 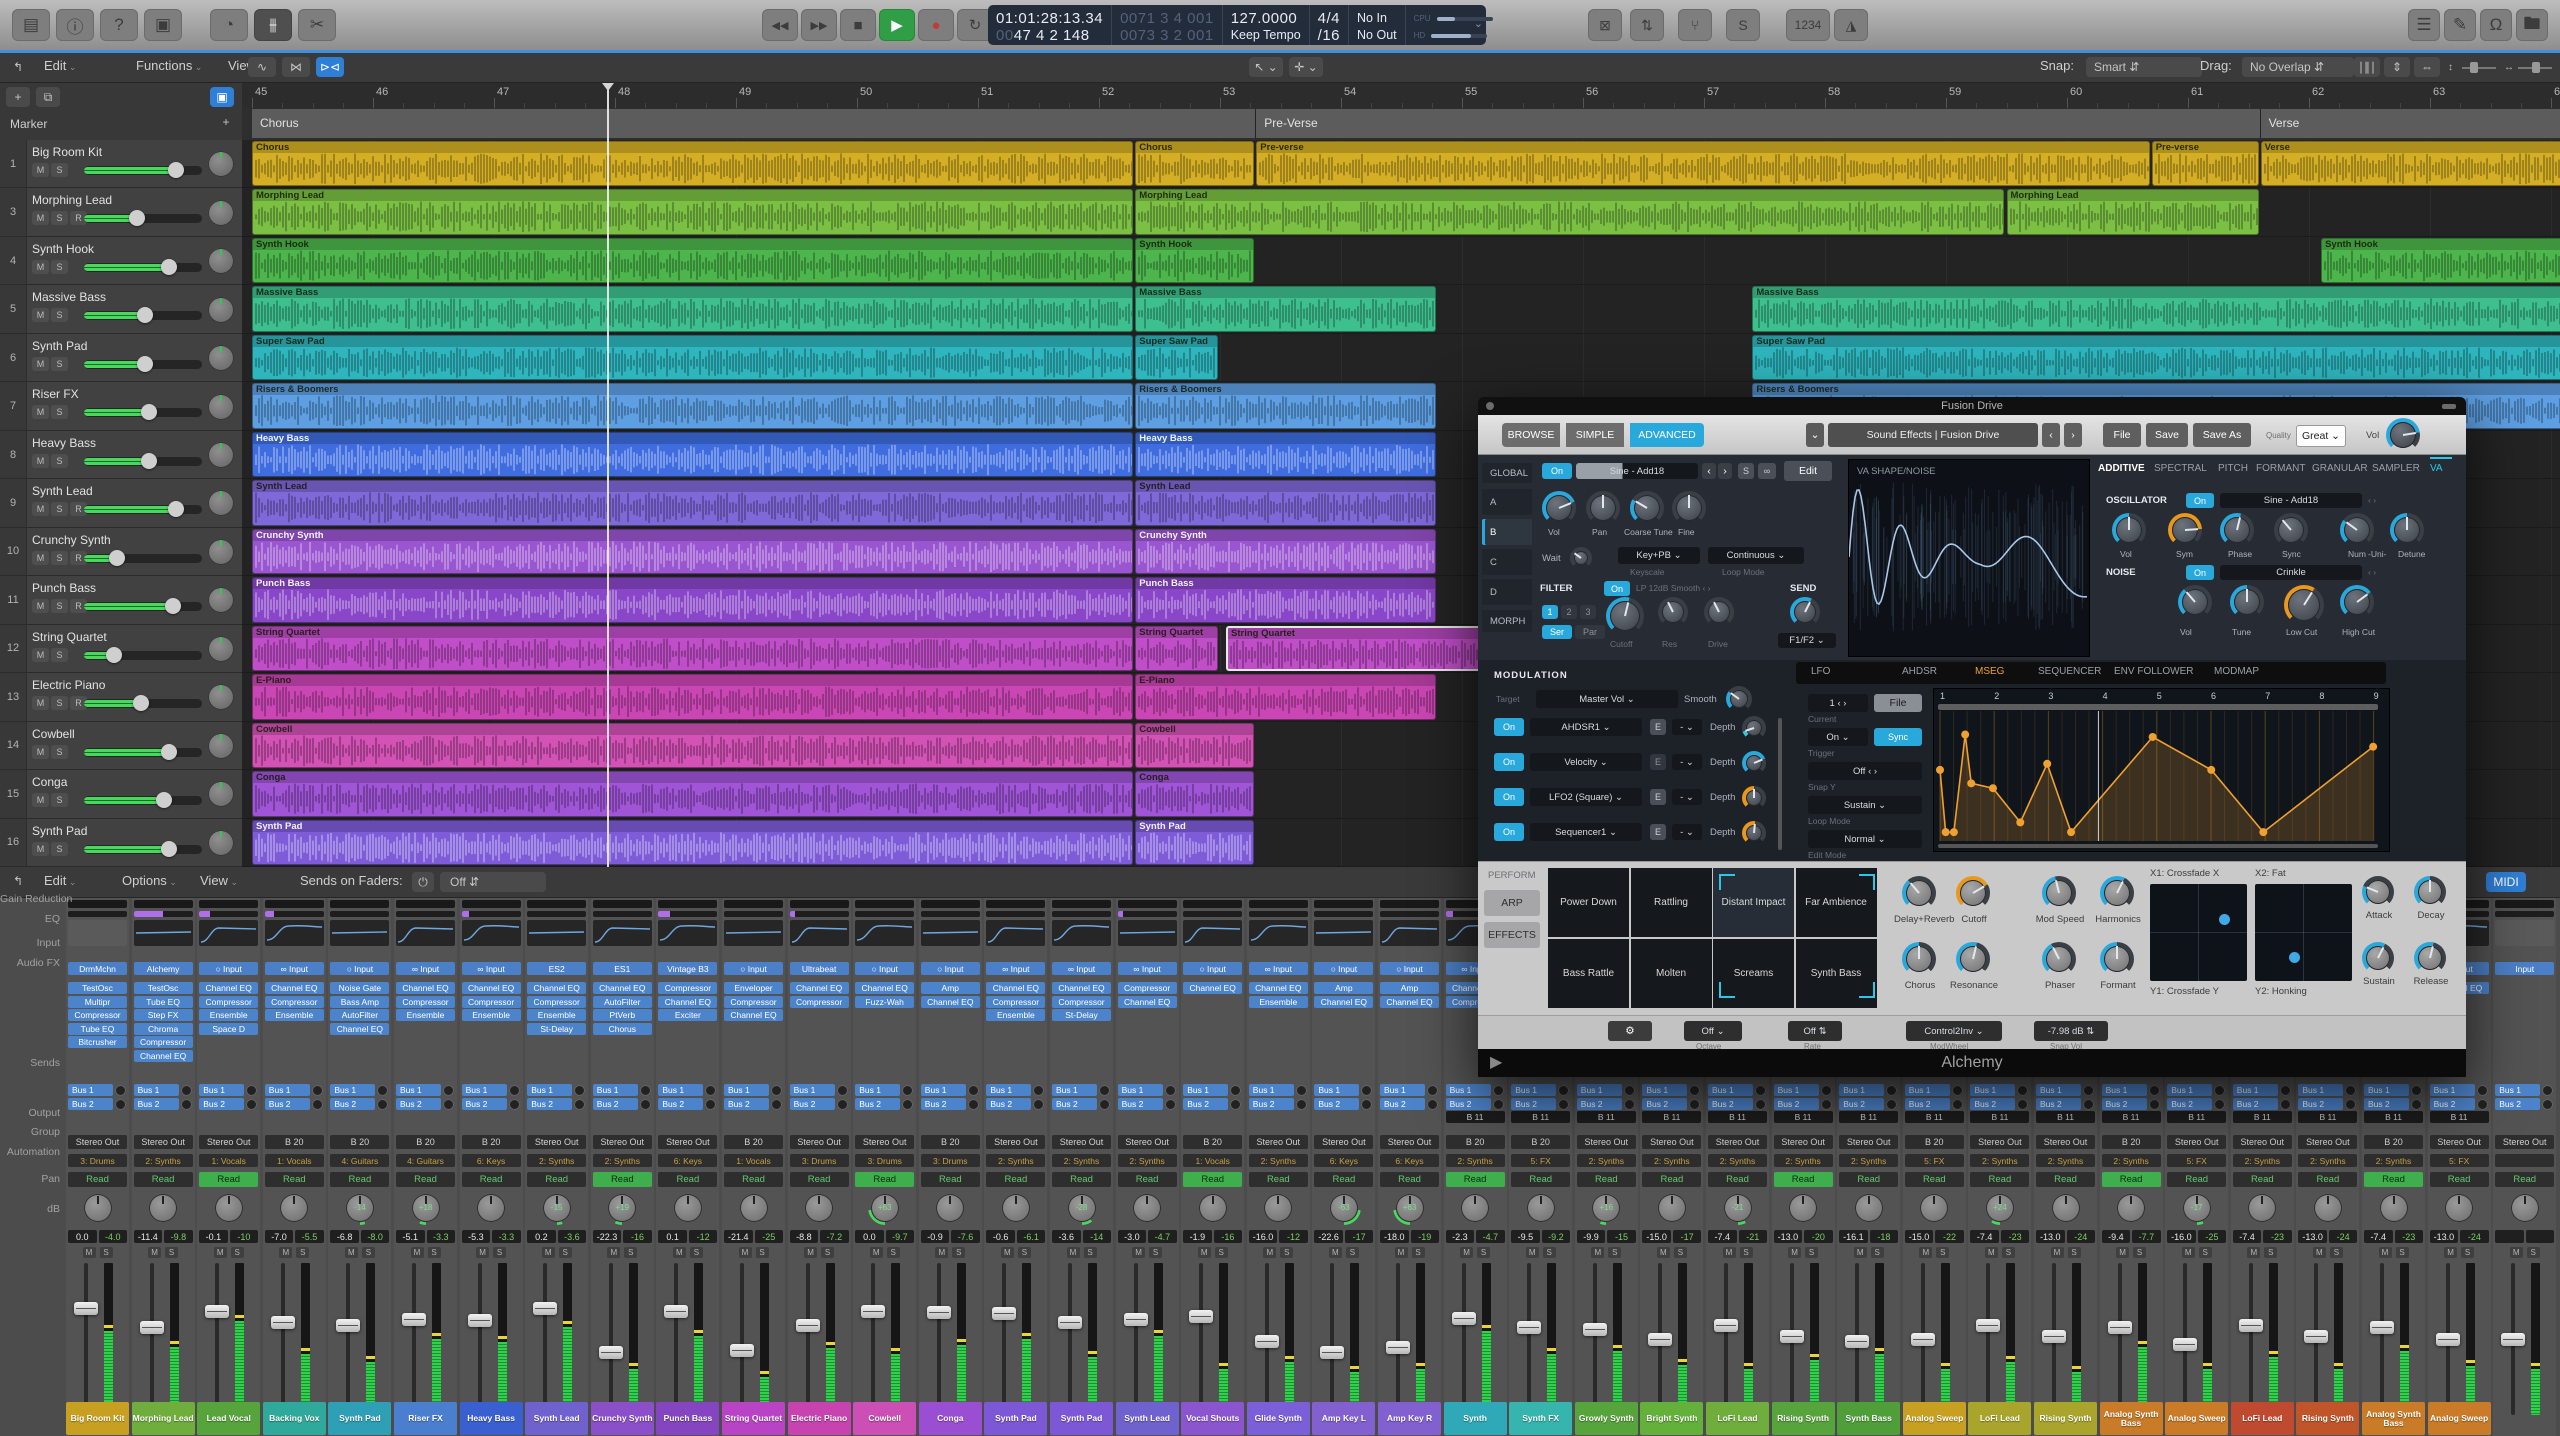 What do you see at coordinates (1595, 435) in the screenshot?
I see `plugin-tab-simple: SIMPLE` at bounding box center [1595, 435].